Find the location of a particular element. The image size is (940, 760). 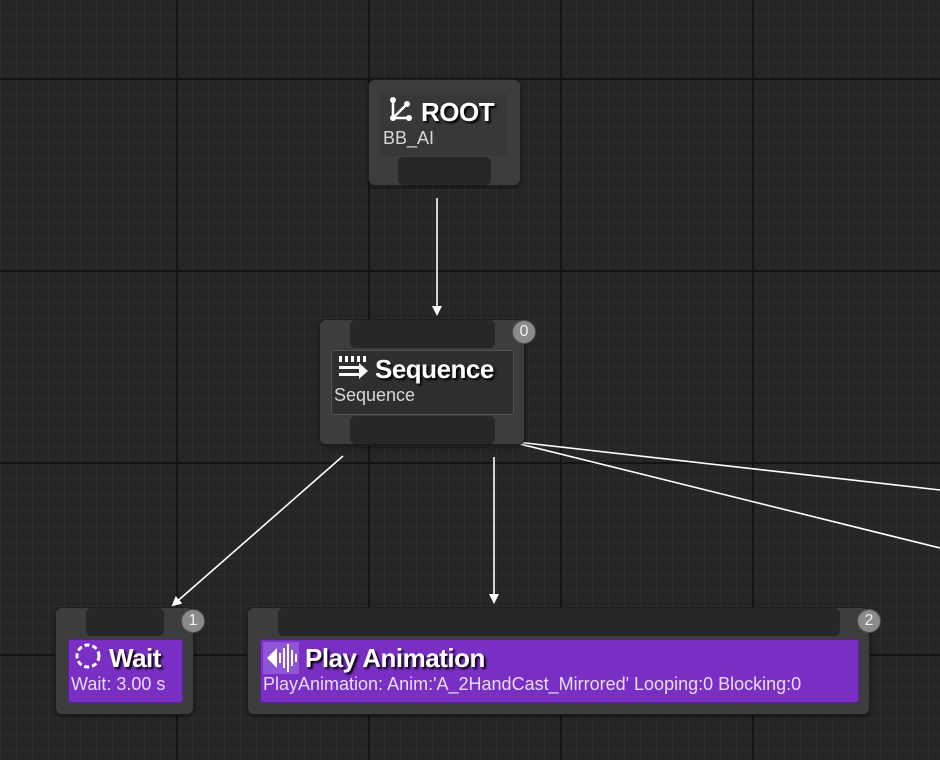

play-animation-node-title-row: Play Animation is located at coordinates (559, 658).